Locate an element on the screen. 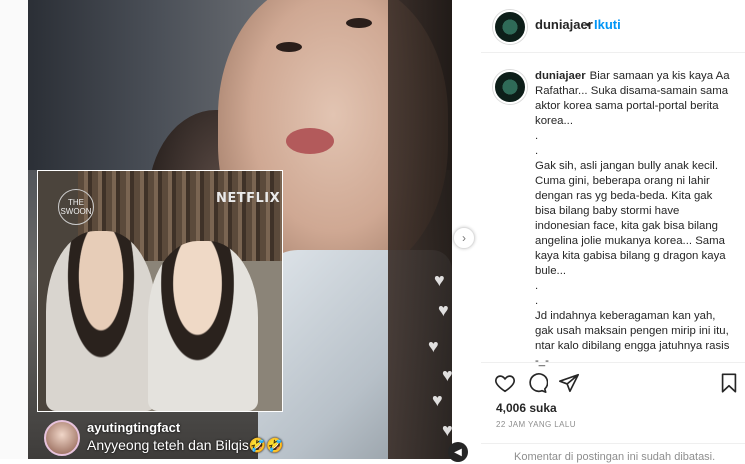 This screenshot has width=745, height=464. bookmark-icon is located at coordinates (729, 383).